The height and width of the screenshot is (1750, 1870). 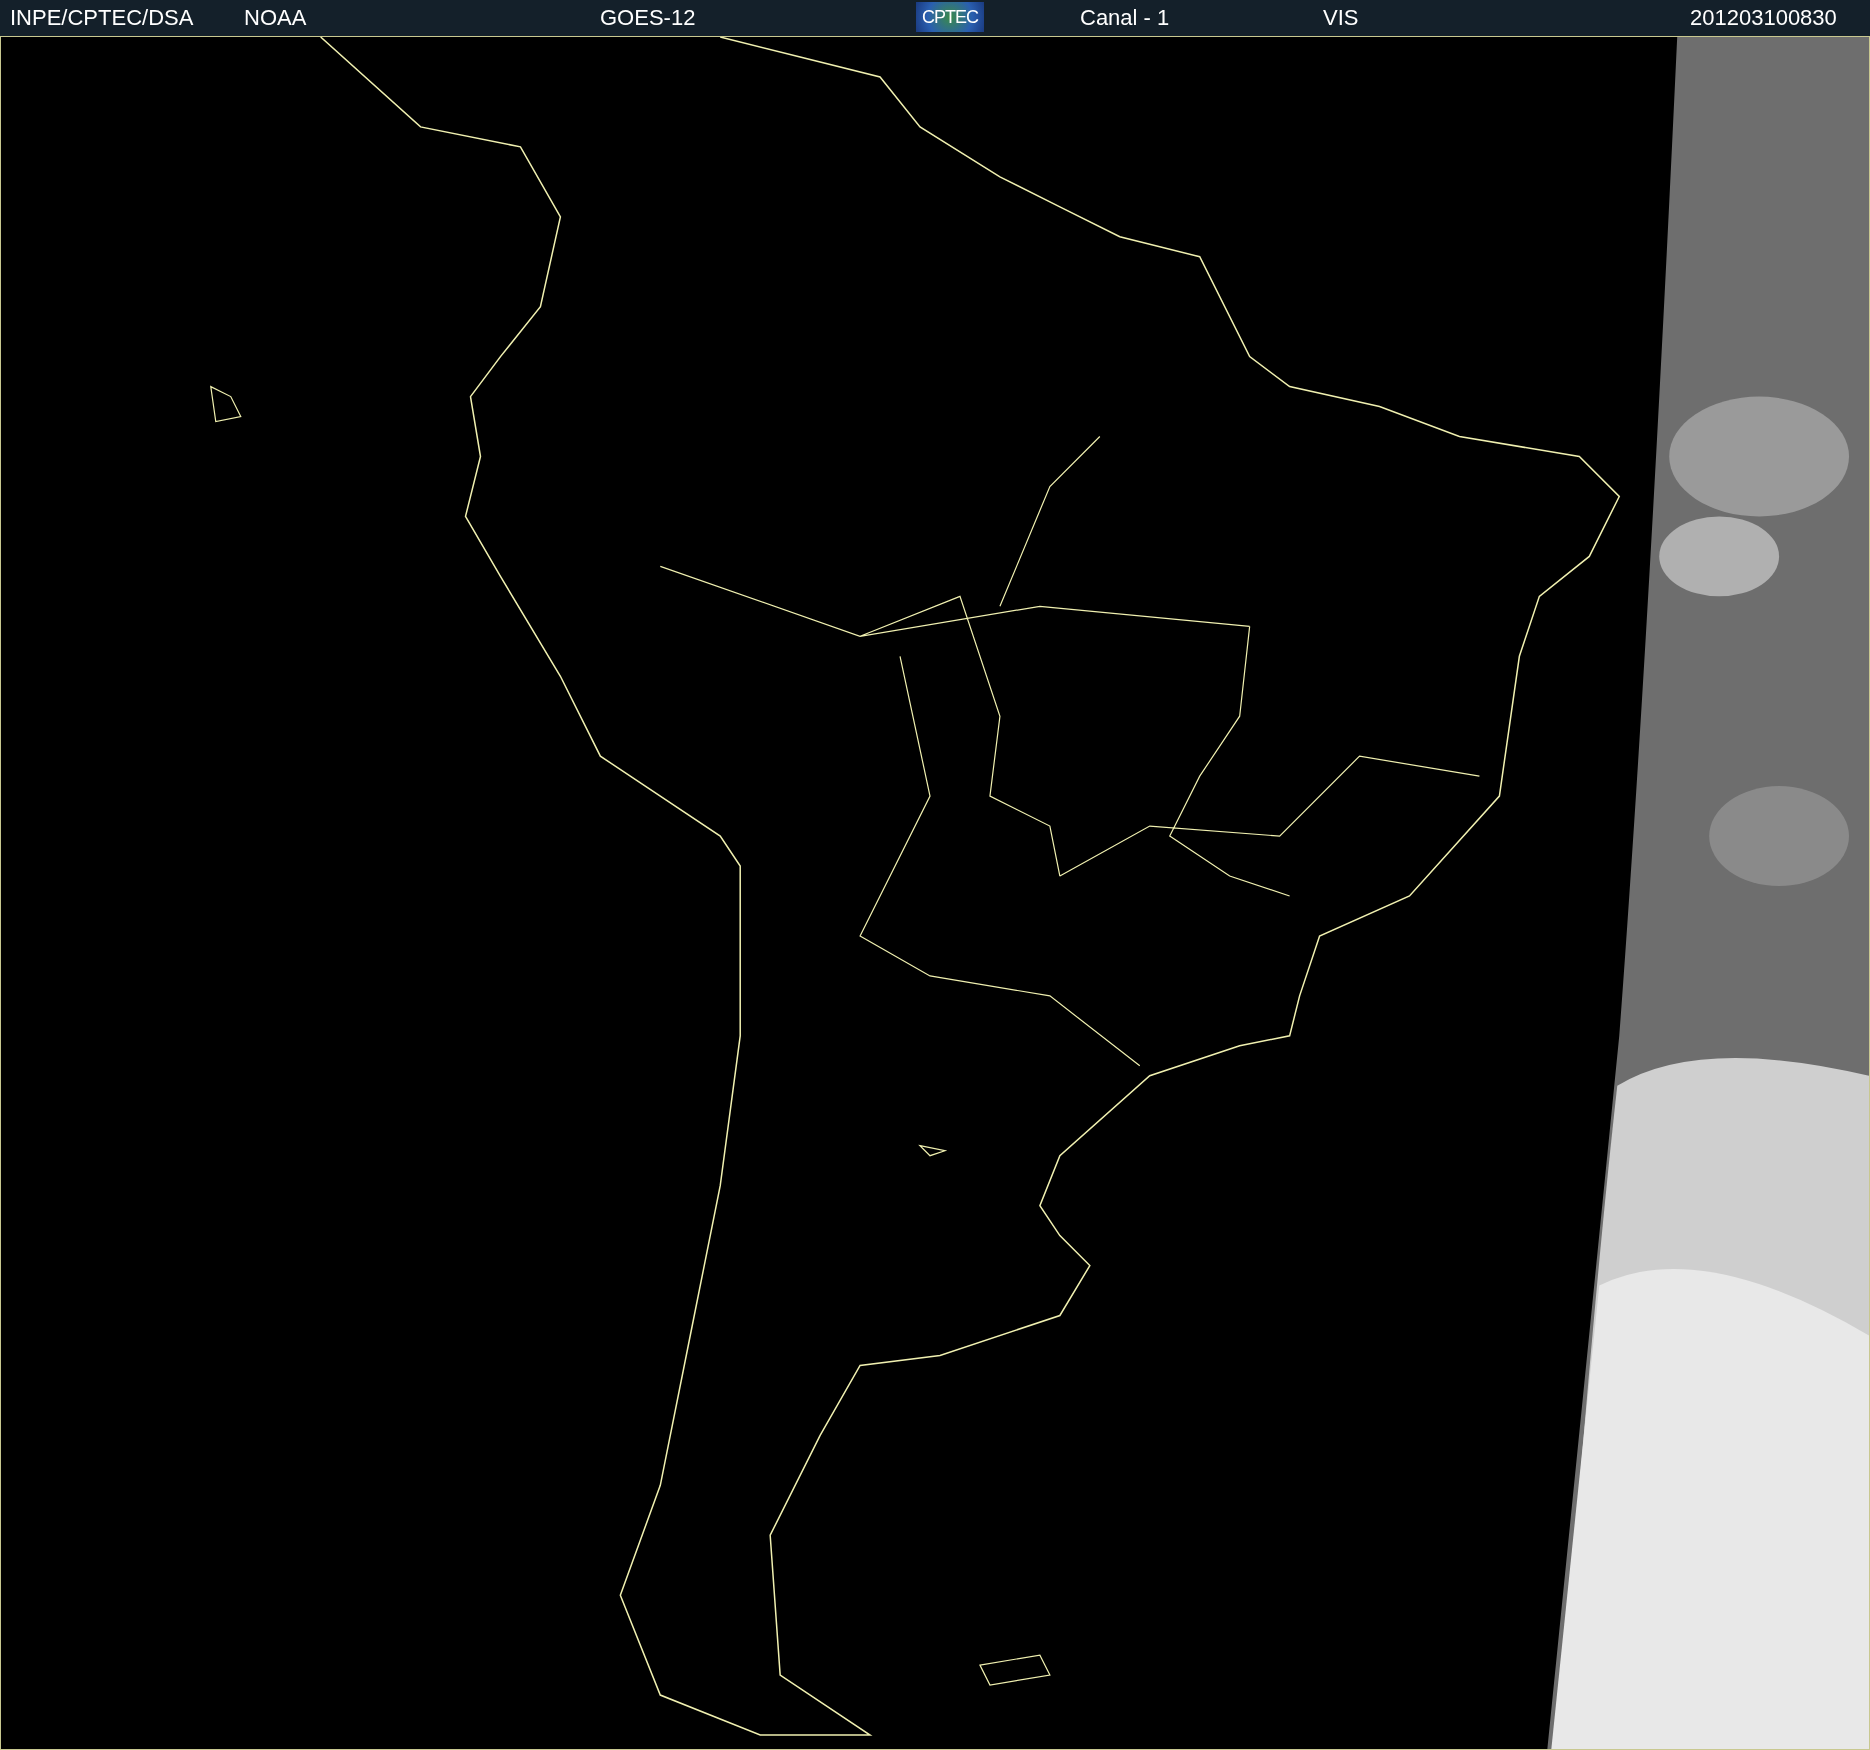 I want to click on logo: CPTEC, so click(x=950, y=17).